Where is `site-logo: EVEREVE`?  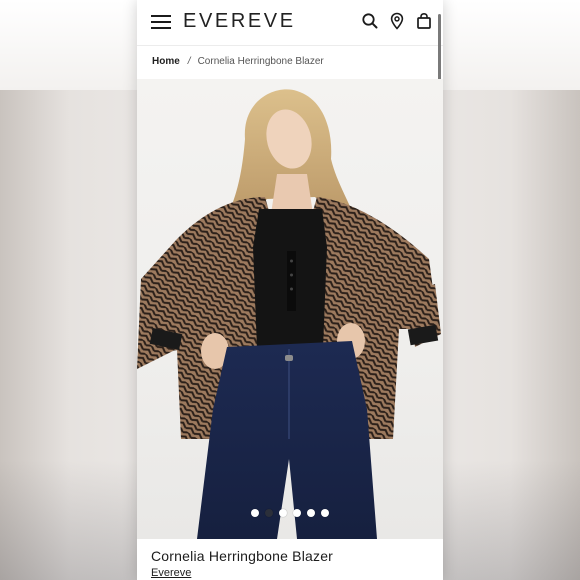
site-logo: EVEREVE is located at coordinates (239, 21).